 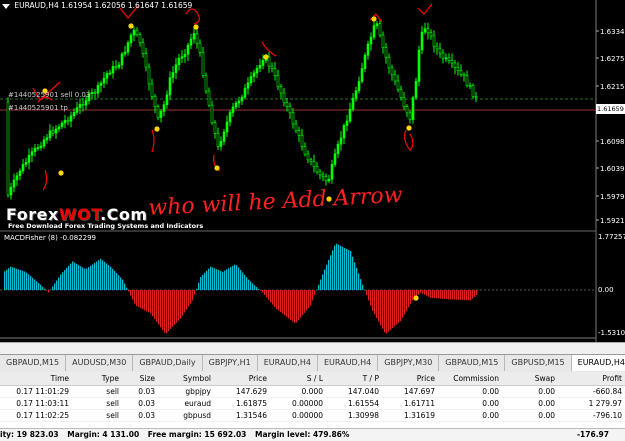 What do you see at coordinates (230, 363) in the screenshot?
I see `chart-tab: GBPJPY,H1` at bounding box center [230, 363].